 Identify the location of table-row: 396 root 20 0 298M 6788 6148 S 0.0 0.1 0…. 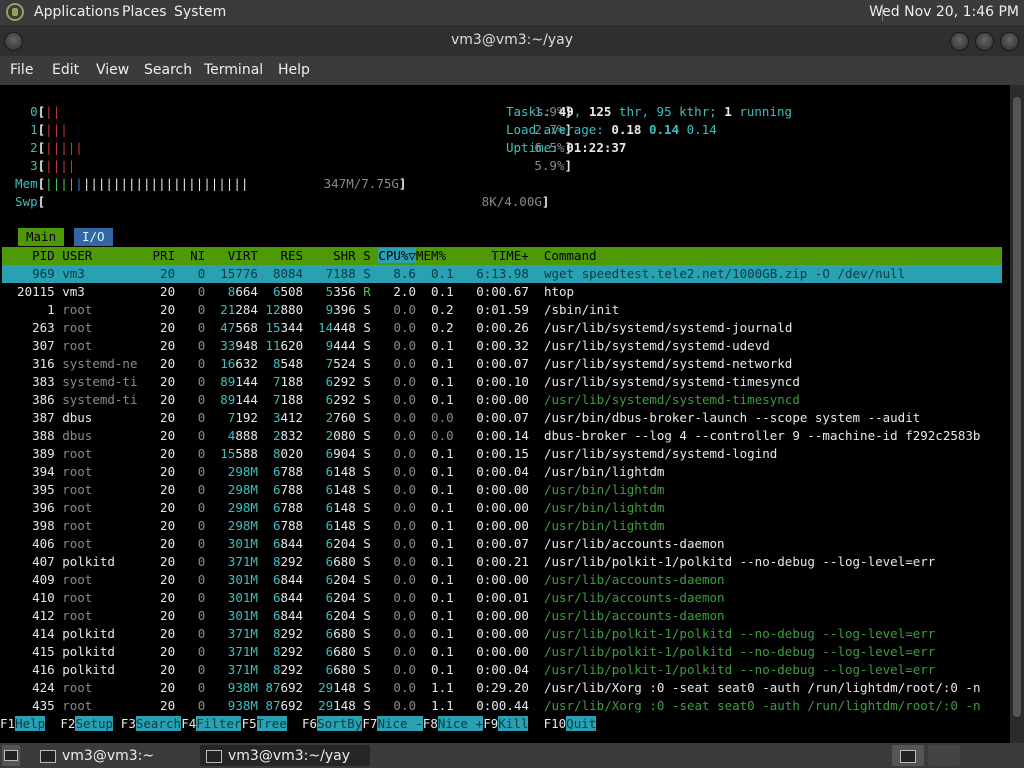
(502, 508).